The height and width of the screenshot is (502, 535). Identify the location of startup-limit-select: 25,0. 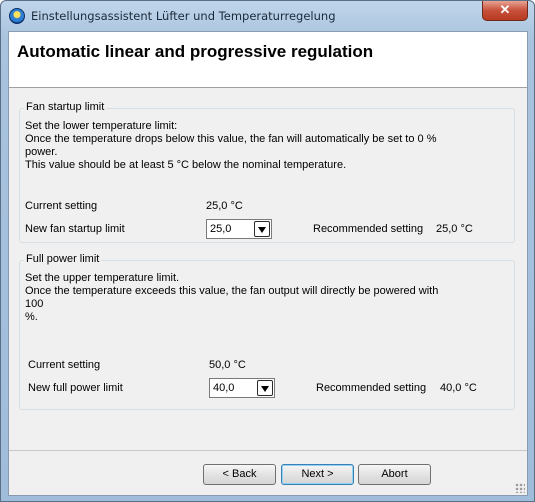
(239, 229).